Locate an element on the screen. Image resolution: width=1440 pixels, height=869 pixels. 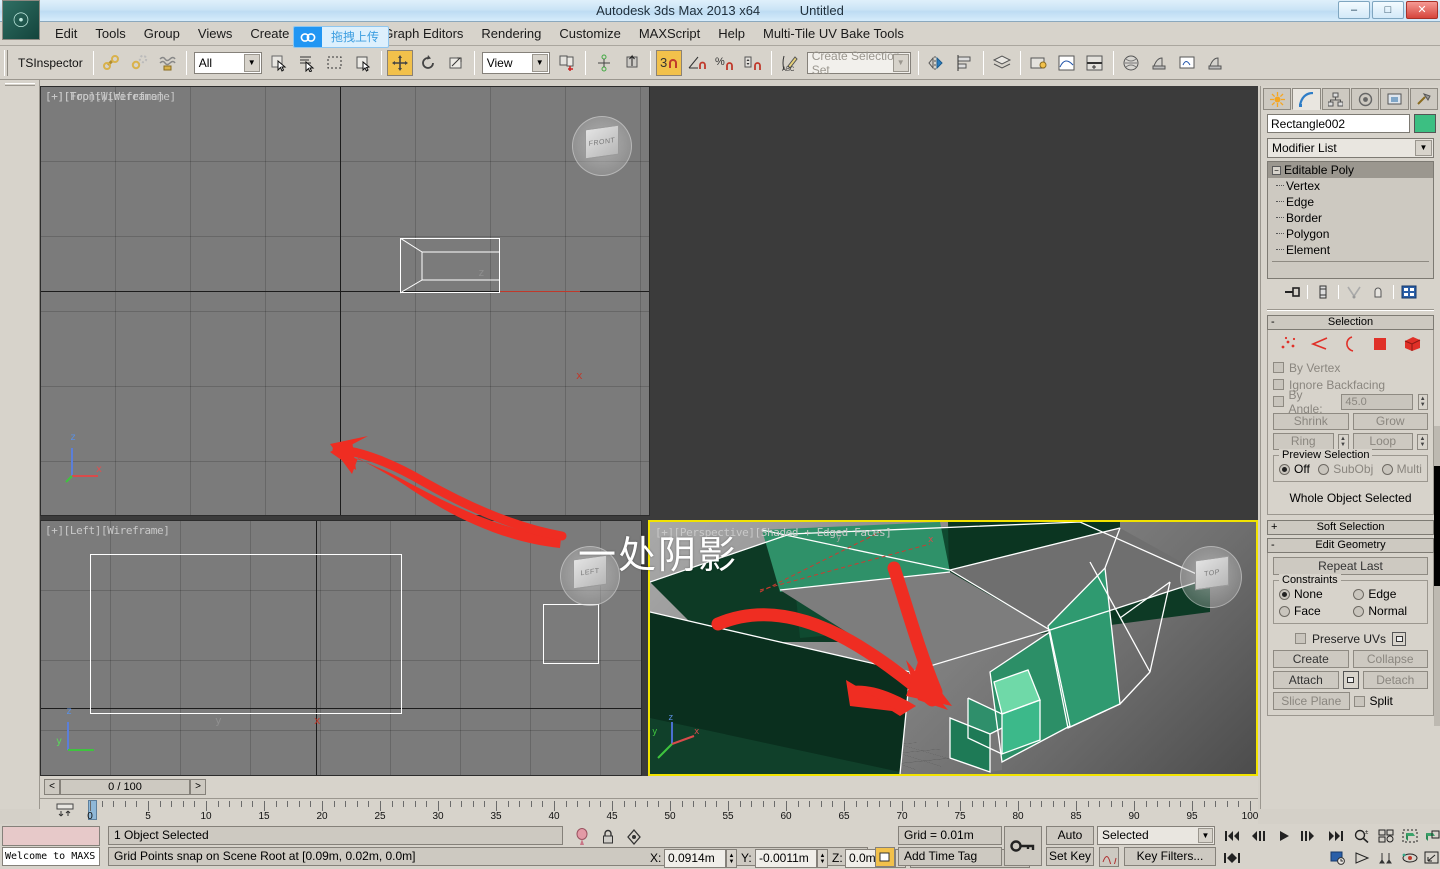
render-production-icon is located at coordinates (1215, 62).